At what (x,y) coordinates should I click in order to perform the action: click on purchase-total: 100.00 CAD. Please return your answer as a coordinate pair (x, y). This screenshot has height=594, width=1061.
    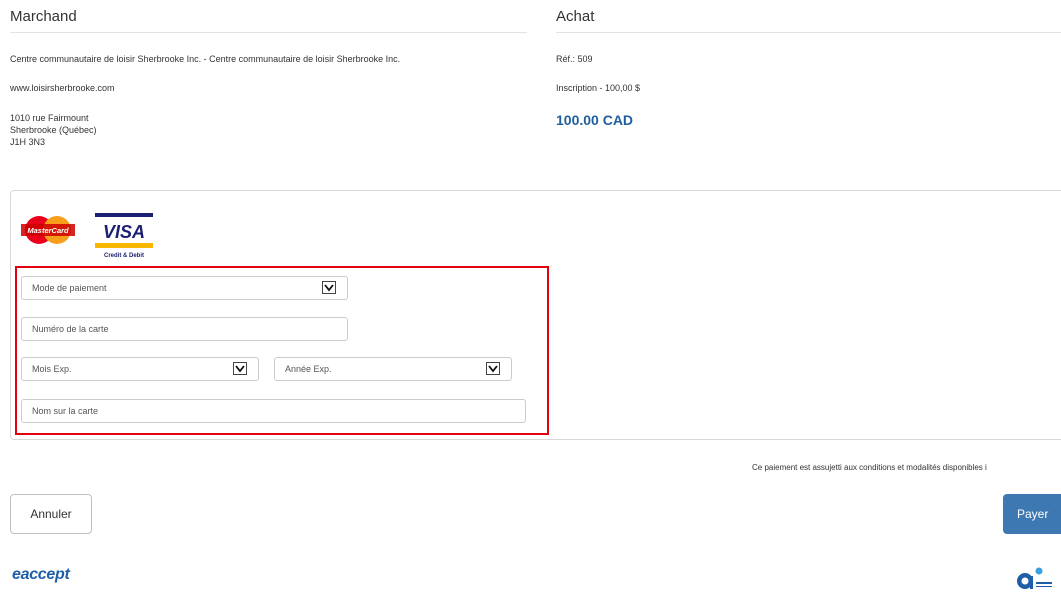
    Looking at the image, I should click on (595, 120).